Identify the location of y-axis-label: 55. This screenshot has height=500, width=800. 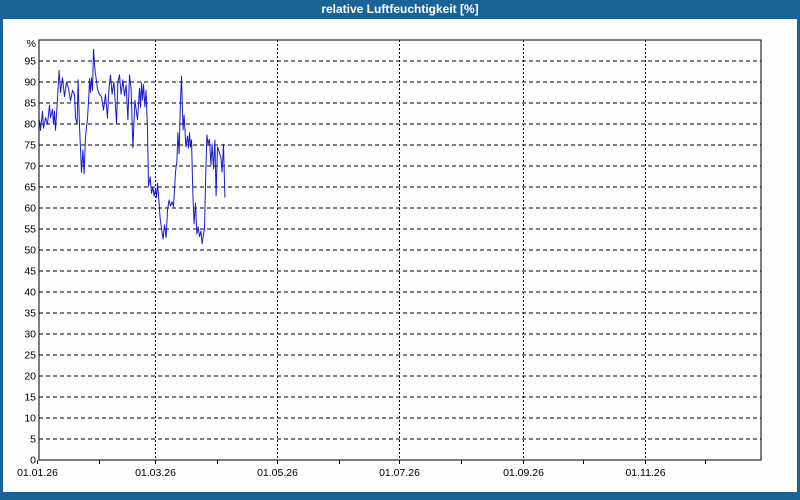
(30, 230).